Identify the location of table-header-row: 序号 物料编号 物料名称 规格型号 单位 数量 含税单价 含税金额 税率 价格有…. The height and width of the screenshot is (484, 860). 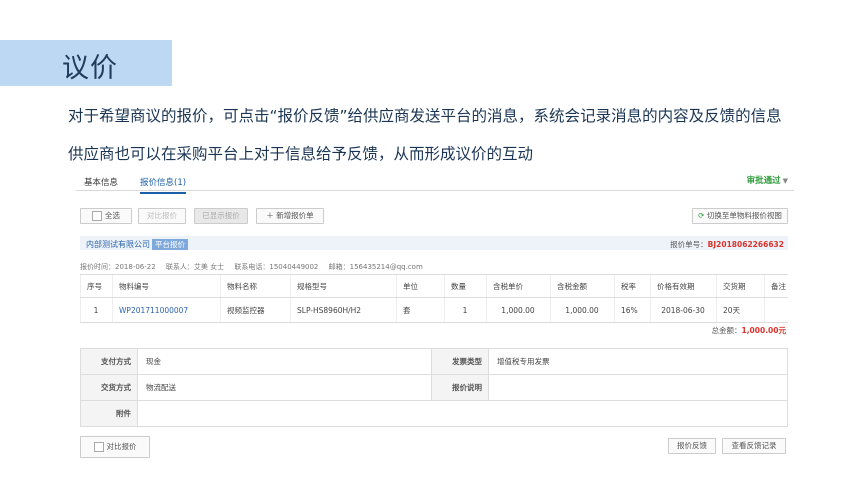
(434, 286).